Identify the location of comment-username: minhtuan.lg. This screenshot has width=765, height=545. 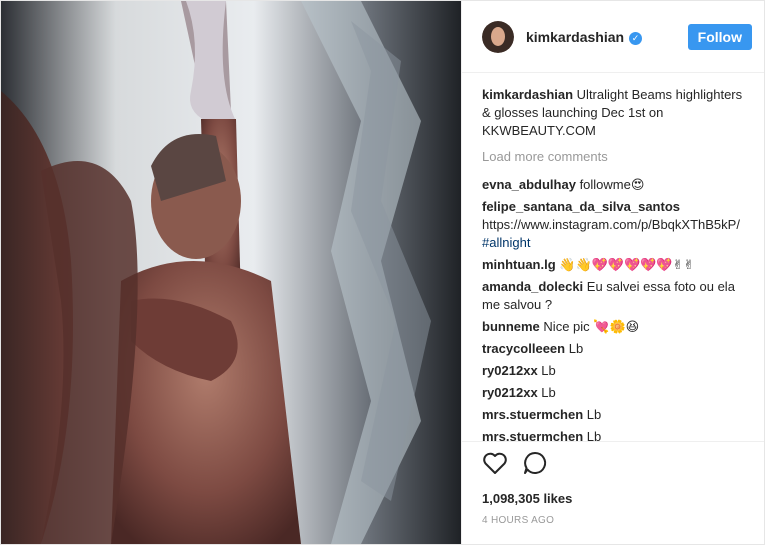
(519, 264).